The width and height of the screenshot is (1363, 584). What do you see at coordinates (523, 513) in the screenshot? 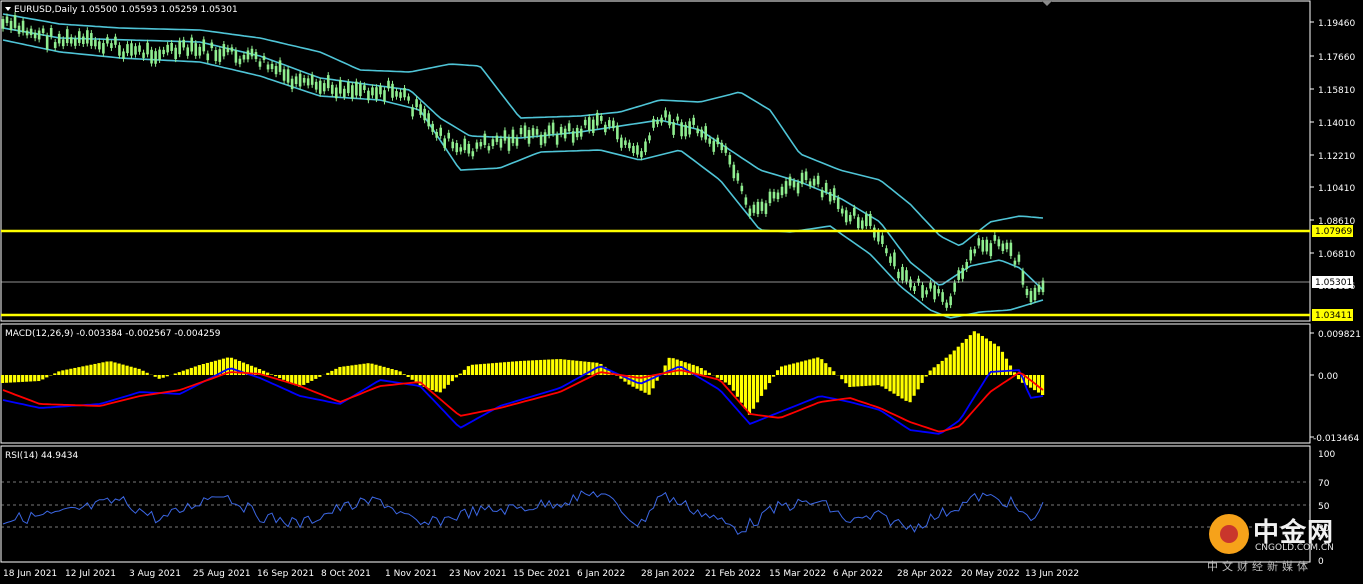
I see `rsi-chart` at bounding box center [523, 513].